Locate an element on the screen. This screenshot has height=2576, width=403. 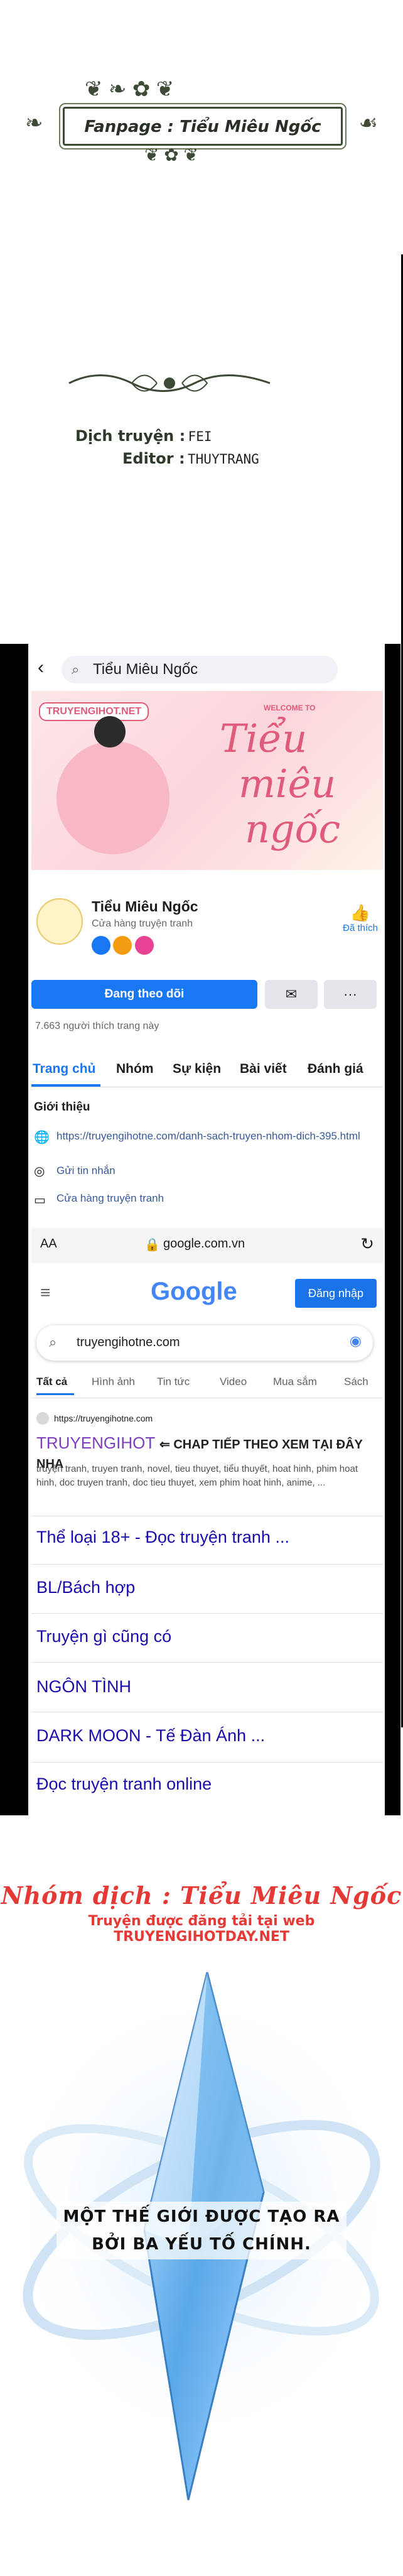
like-label: Đã thích is located at coordinates (360, 928).